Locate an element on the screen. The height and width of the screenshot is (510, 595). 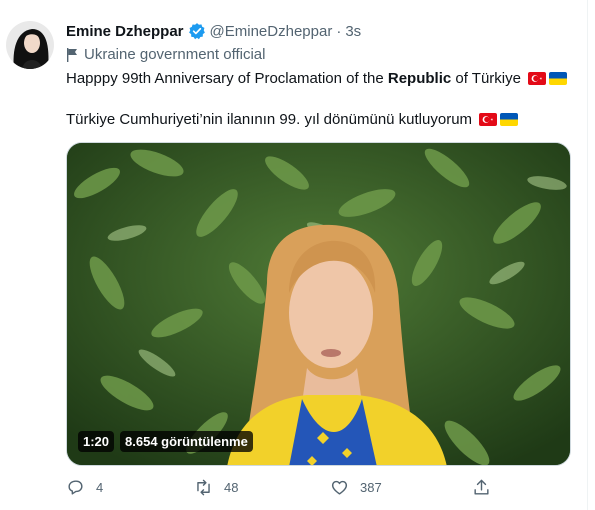
tweet-header: Emine Dzheppar @EmineDzheppar · 3s is located at coordinates (213, 31).